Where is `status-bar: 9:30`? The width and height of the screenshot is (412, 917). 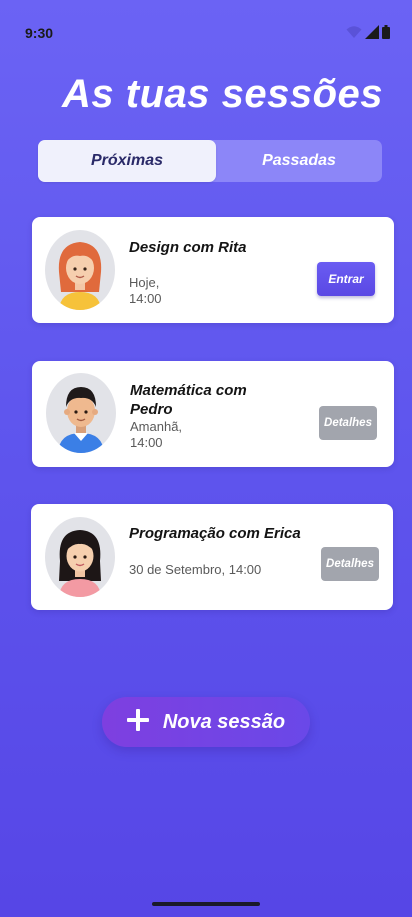 status-bar: 9:30 is located at coordinates (206, 32).